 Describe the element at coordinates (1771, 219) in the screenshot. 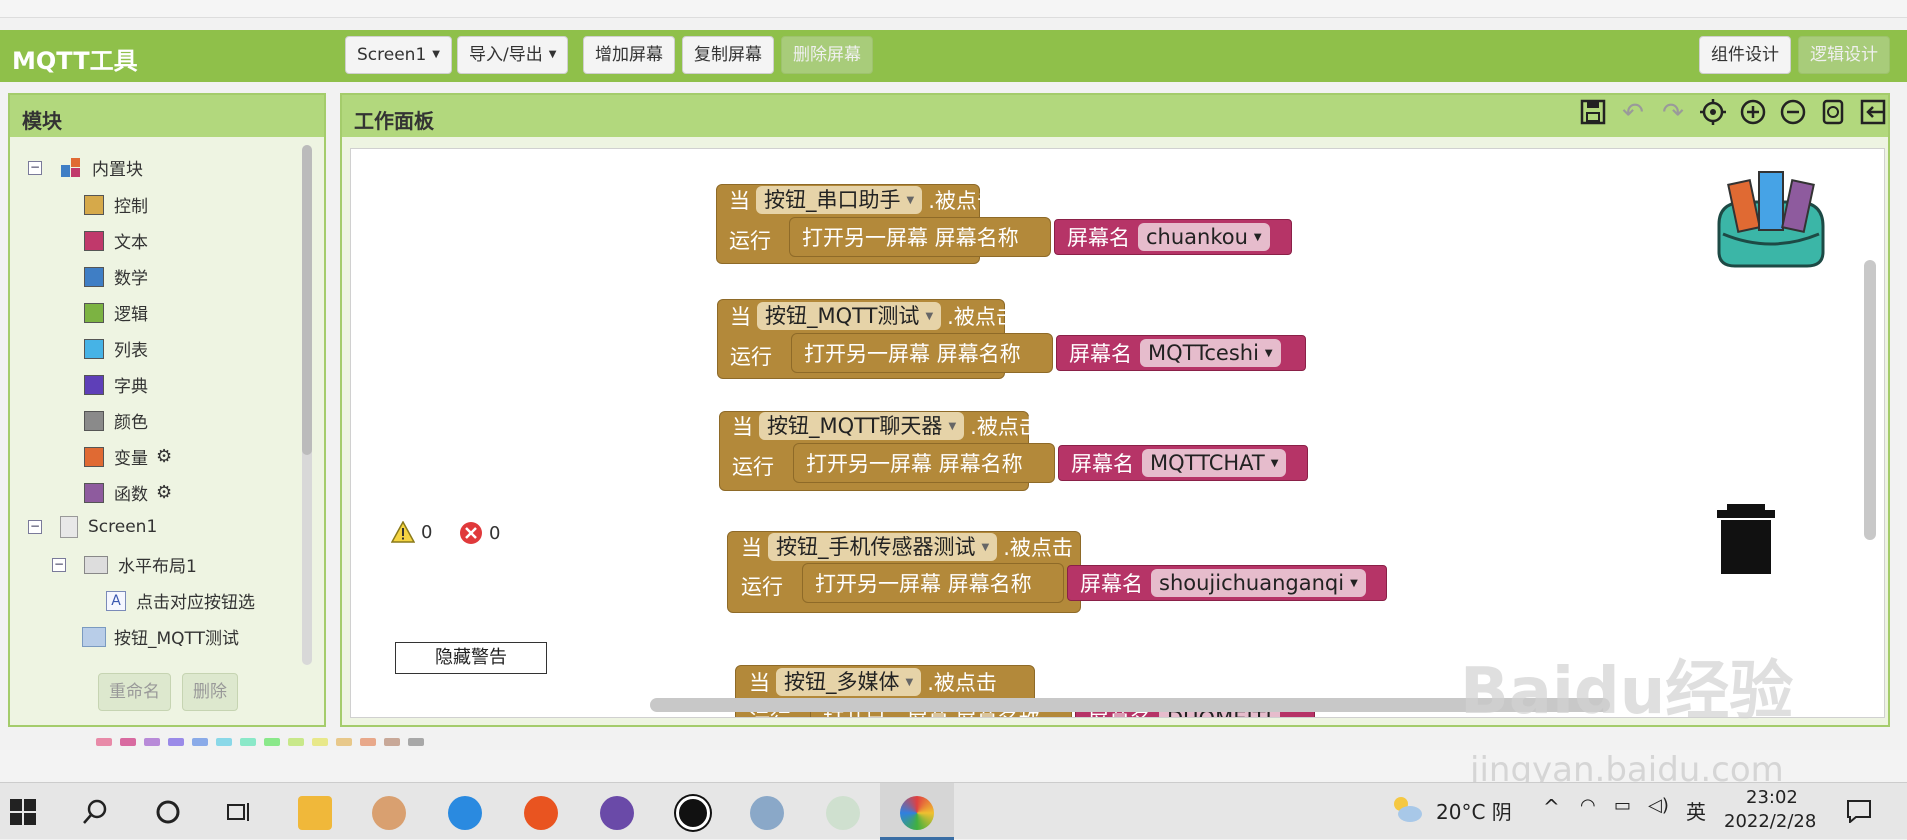

I see `backpack-icon` at that location.